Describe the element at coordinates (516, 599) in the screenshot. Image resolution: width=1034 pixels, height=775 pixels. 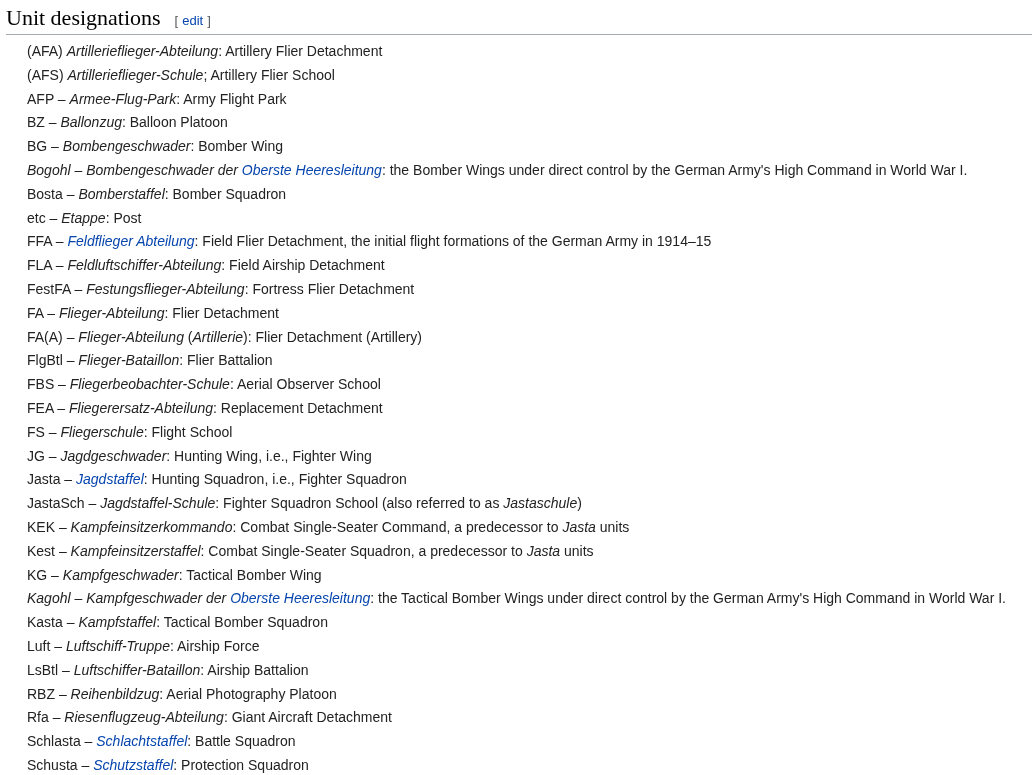
I see `list-item: Kagohl – Kampfgeschwader der Oberste Heeresleitung: the Tactical Bomber Wings under direct control by the German Army's High Command in World War I.` at that location.